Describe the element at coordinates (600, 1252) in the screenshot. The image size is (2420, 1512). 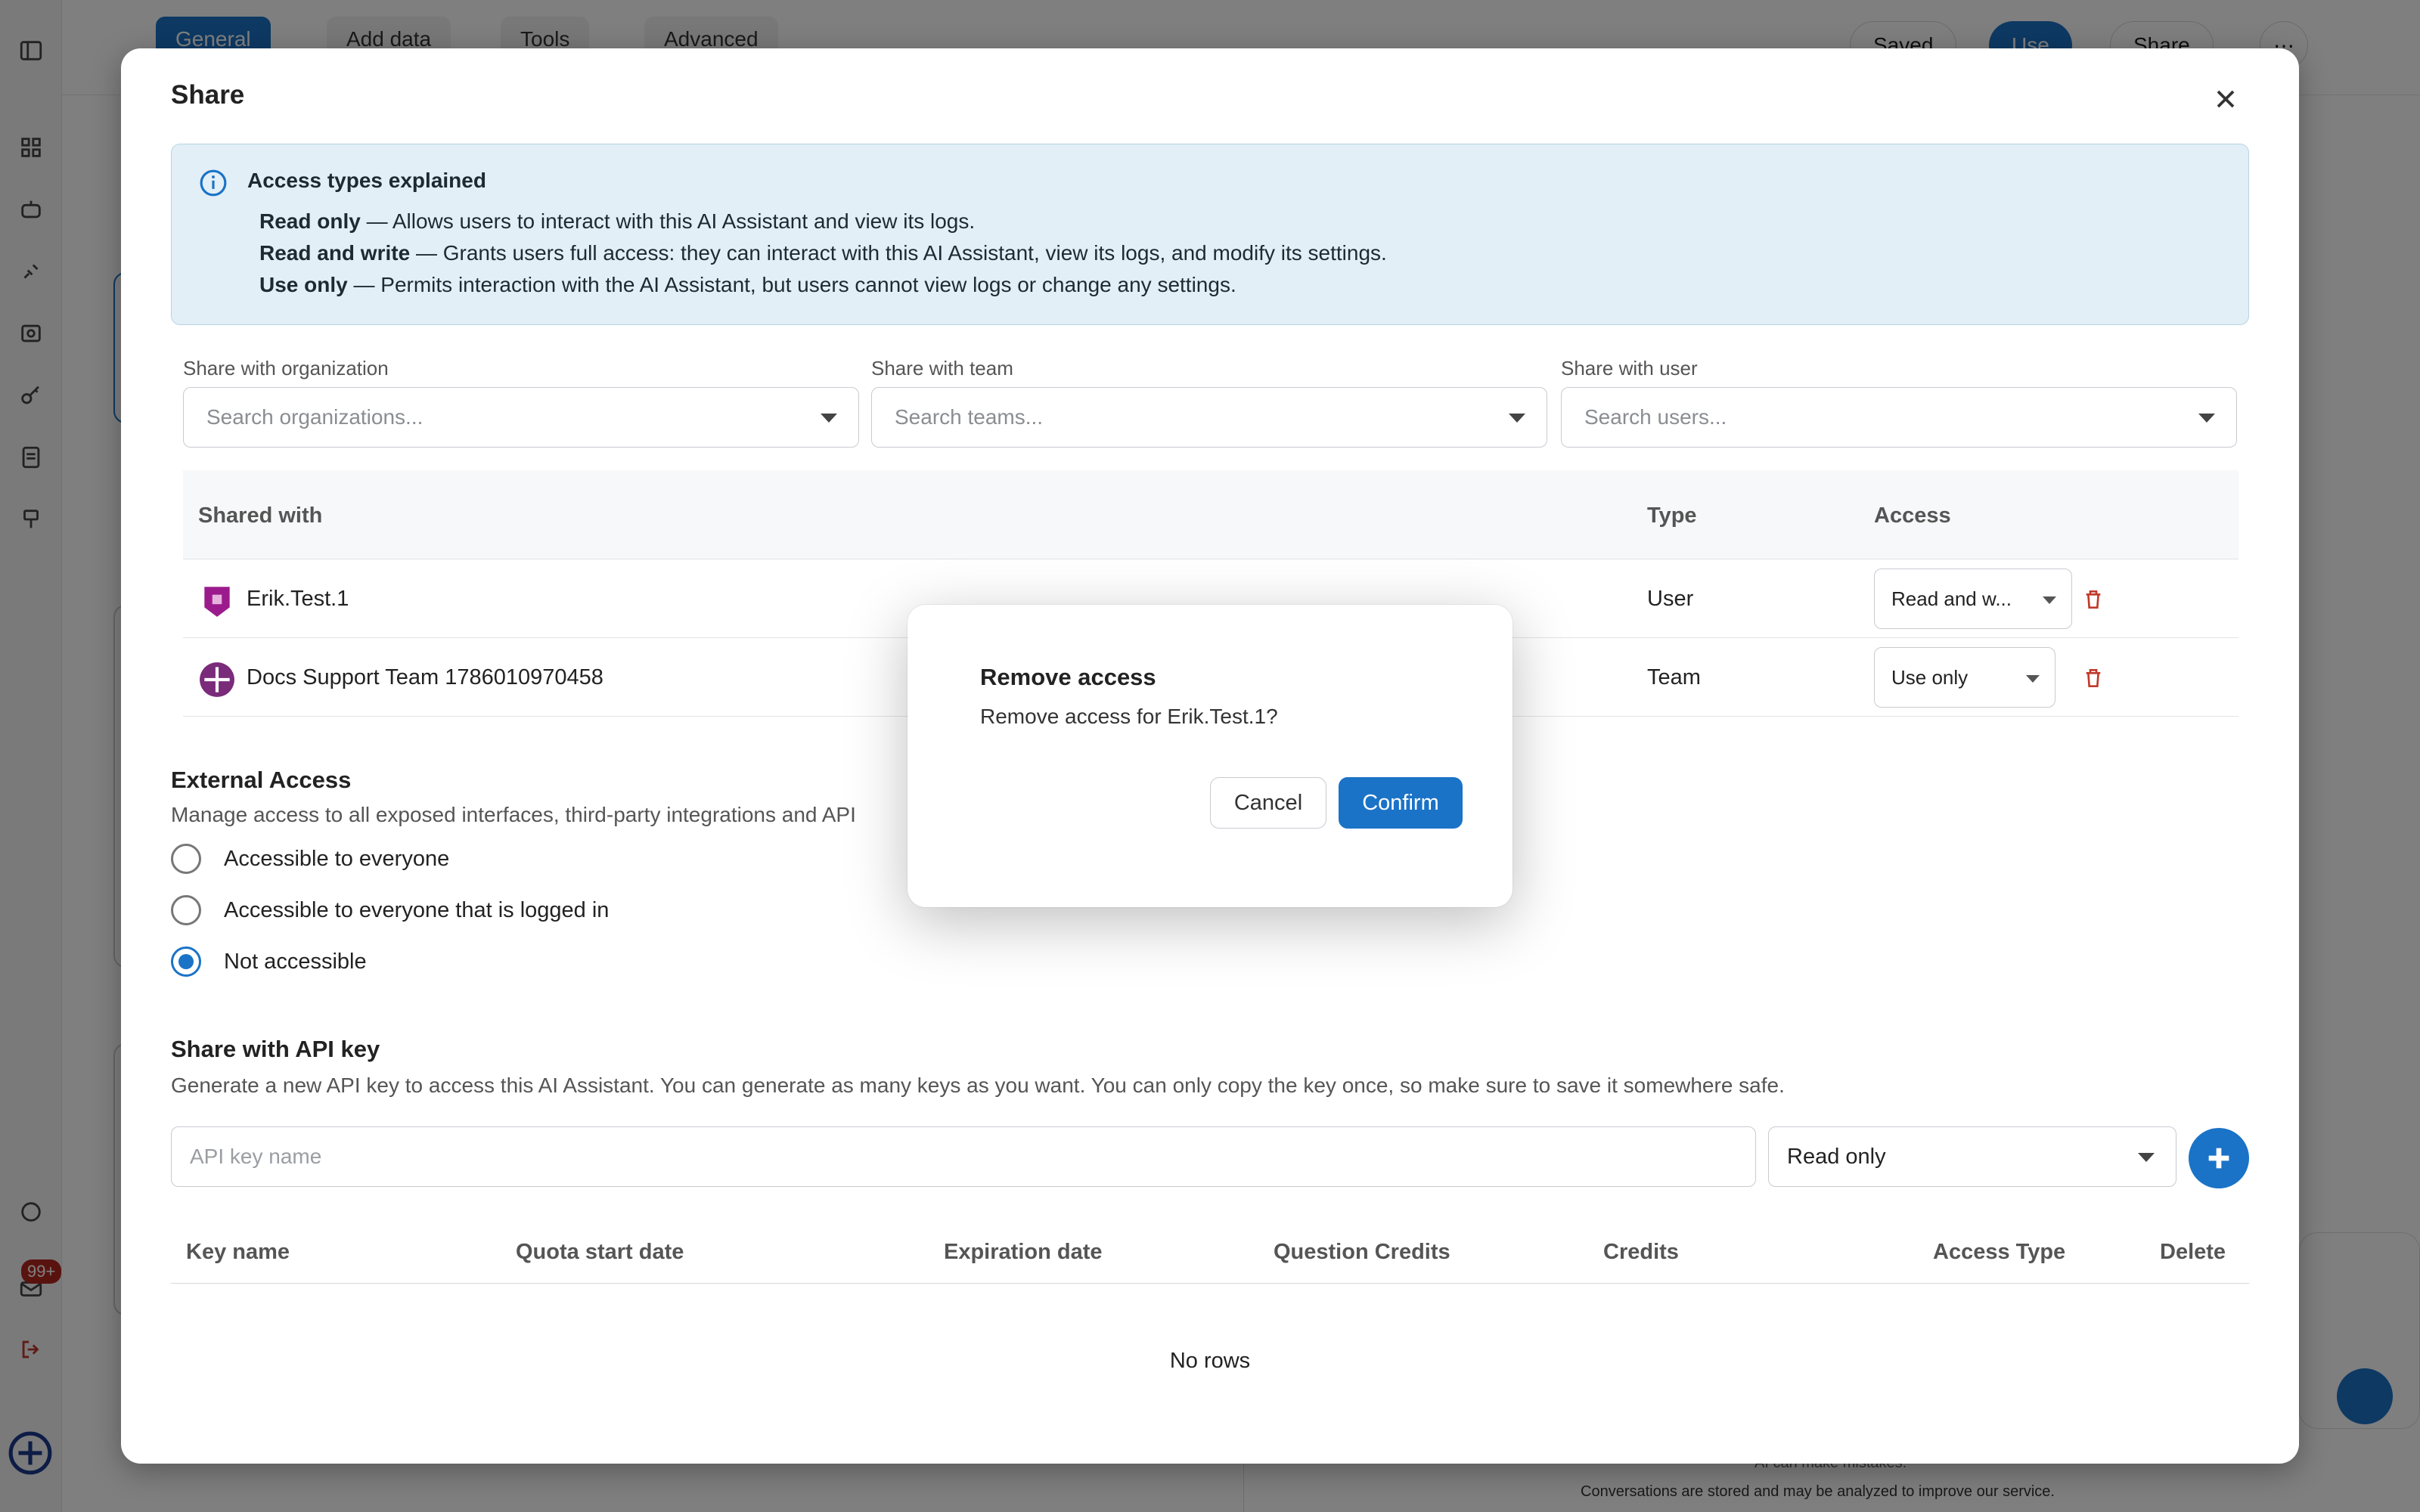
I see `column-header-quota-start: Quota start date` at that location.